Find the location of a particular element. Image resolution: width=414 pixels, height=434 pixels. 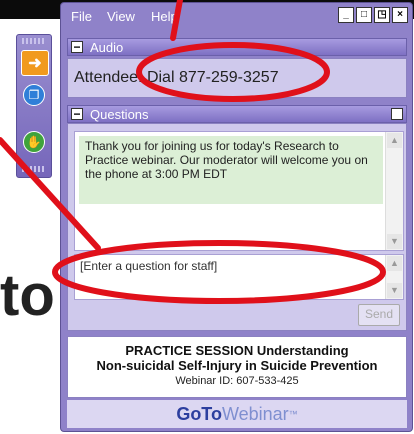

menu-bar: File View Help _ □ ◳ × is located at coordinates (236, 16).